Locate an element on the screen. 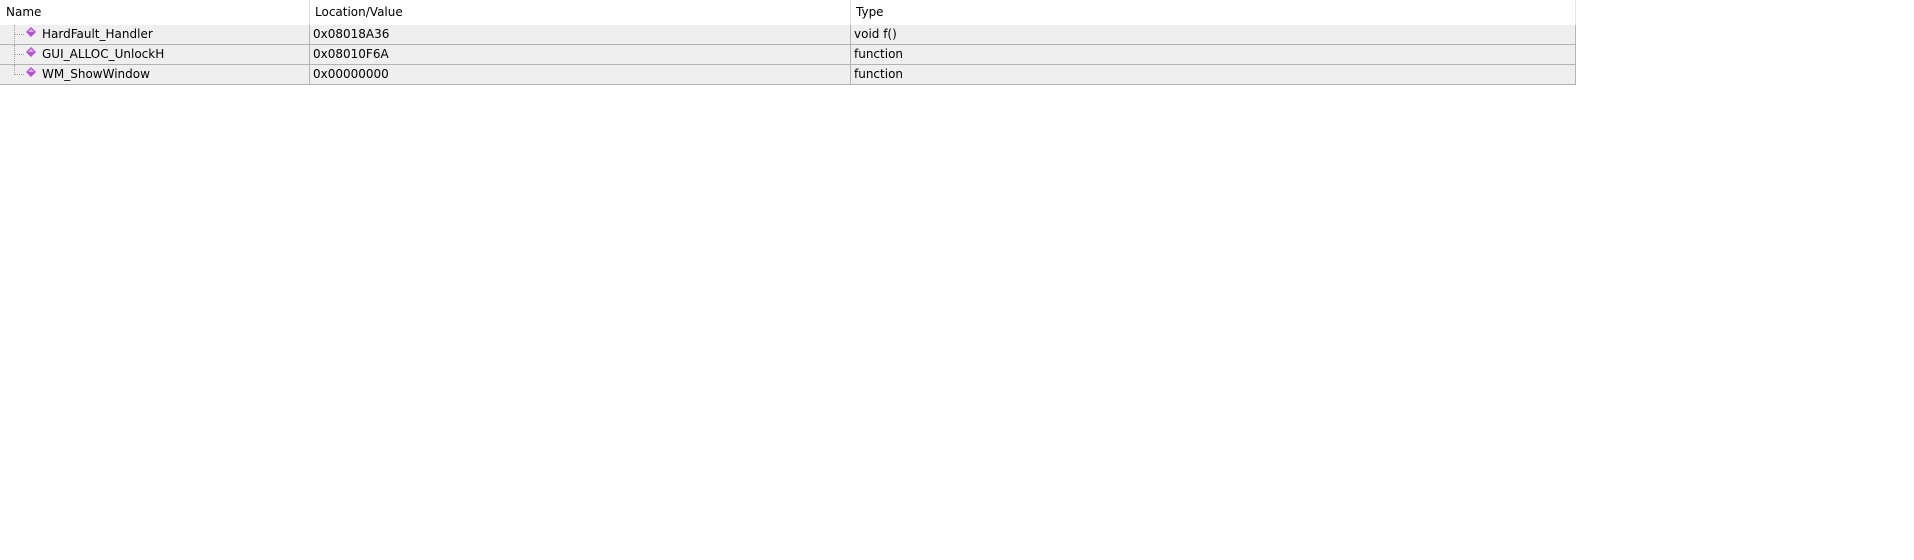 Image resolution: width=1914 pixels, height=560 pixels. row-location-value: 0x00000000 is located at coordinates (351, 74).